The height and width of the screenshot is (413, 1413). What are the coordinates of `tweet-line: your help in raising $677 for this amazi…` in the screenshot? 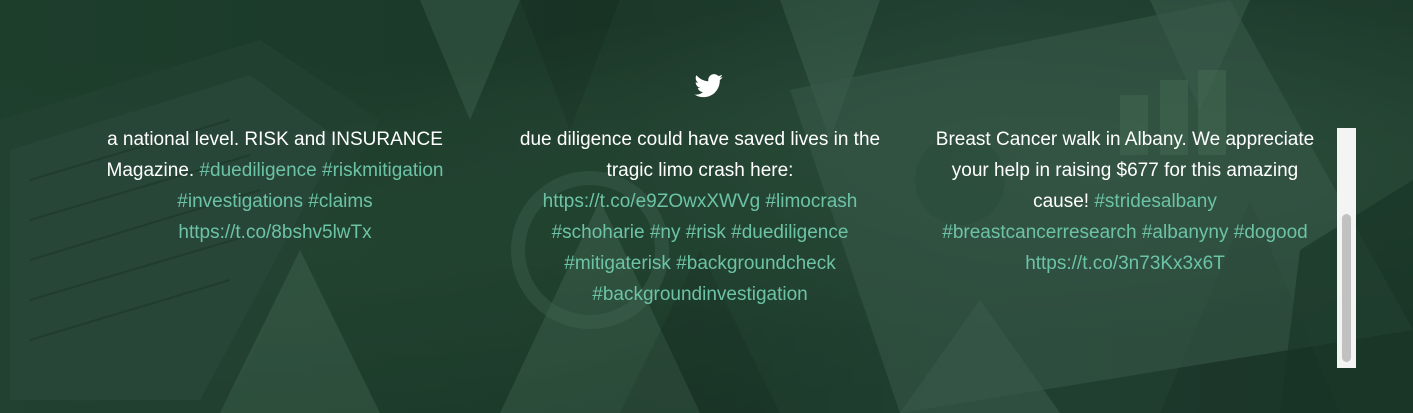 It's located at (1125, 170).